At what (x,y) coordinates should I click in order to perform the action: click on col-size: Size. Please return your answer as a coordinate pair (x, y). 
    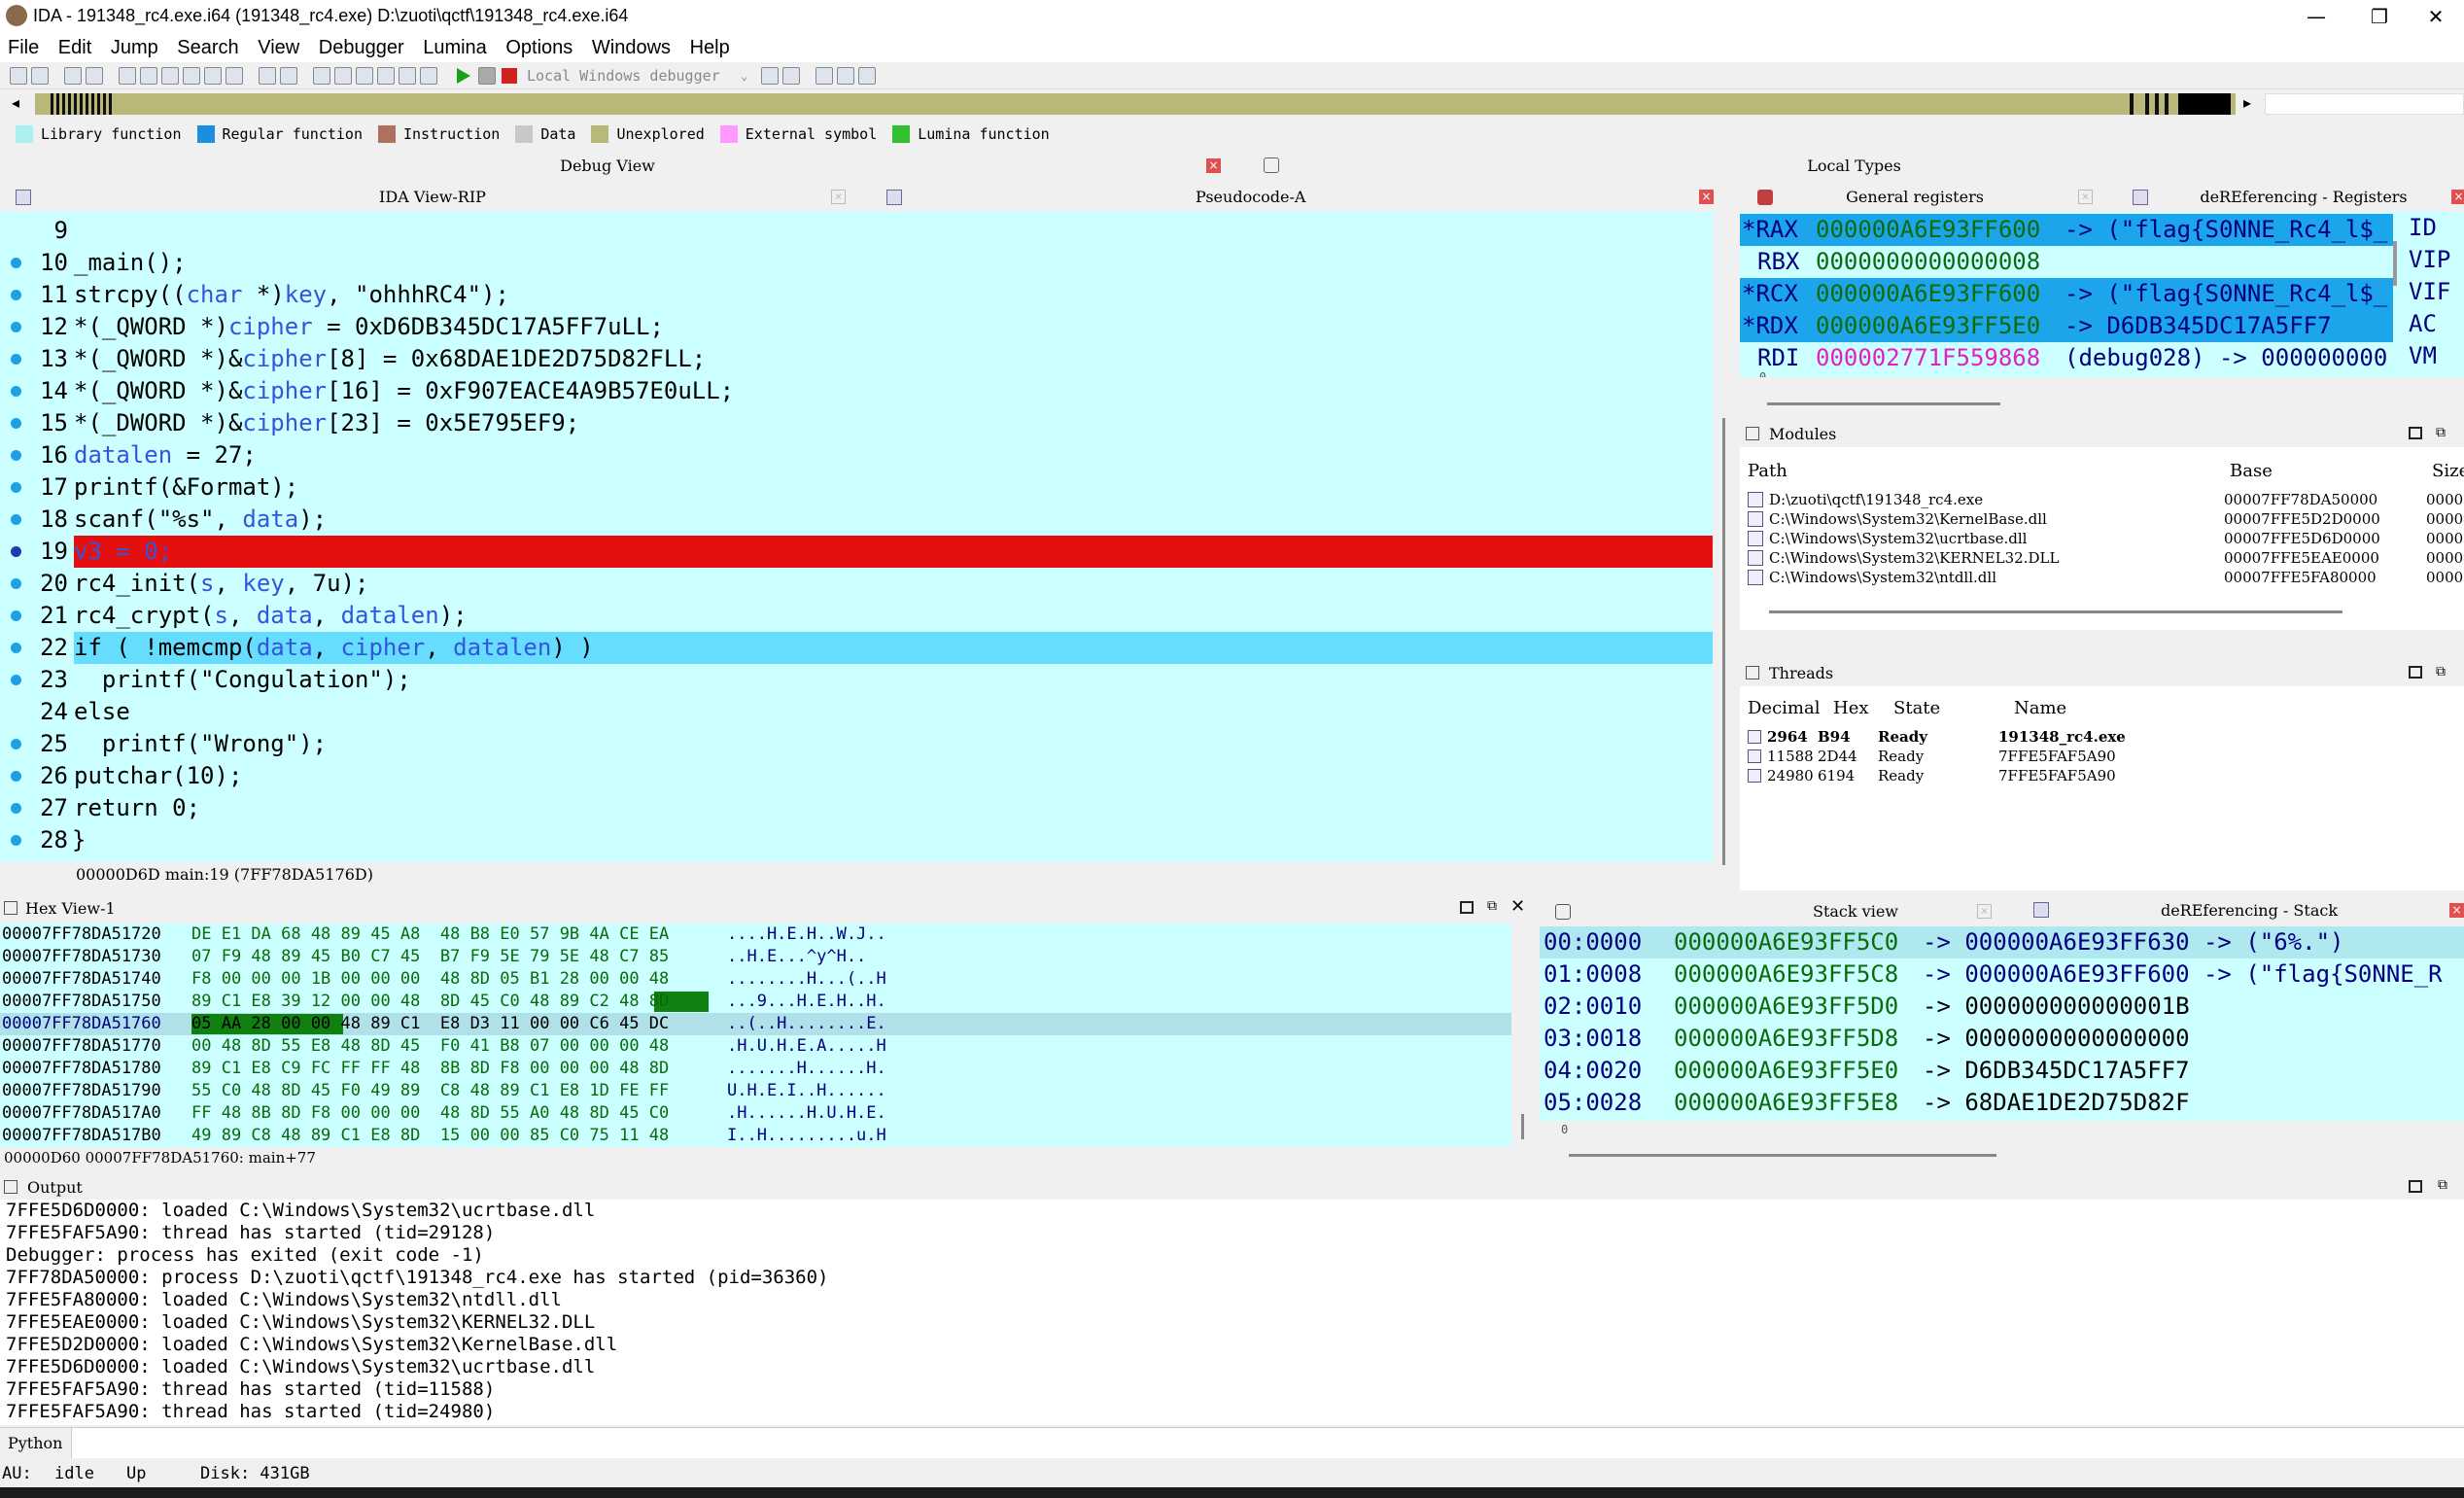
    Looking at the image, I should click on (2448, 471).